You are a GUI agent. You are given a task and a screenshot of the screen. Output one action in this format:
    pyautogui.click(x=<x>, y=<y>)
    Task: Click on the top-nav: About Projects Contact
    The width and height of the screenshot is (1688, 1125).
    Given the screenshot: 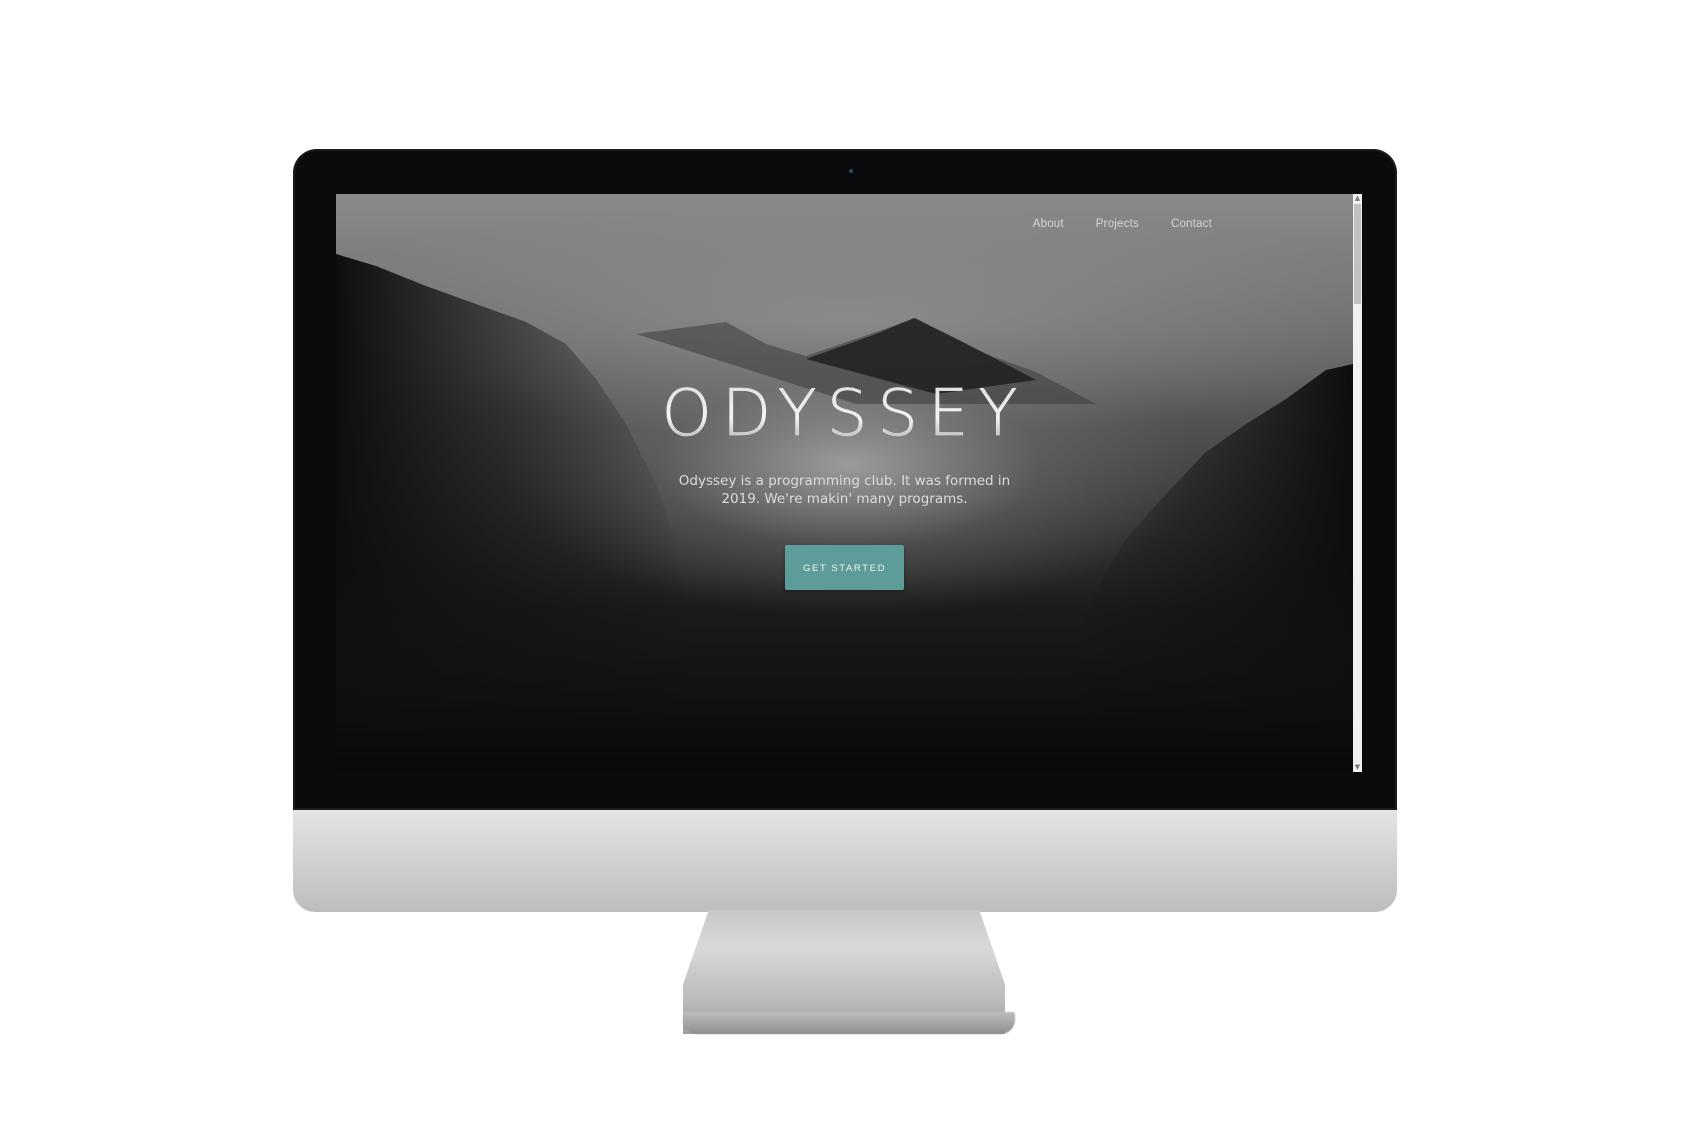 What is the action you would take?
    pyautogui.click(x=1122, y=224)
    